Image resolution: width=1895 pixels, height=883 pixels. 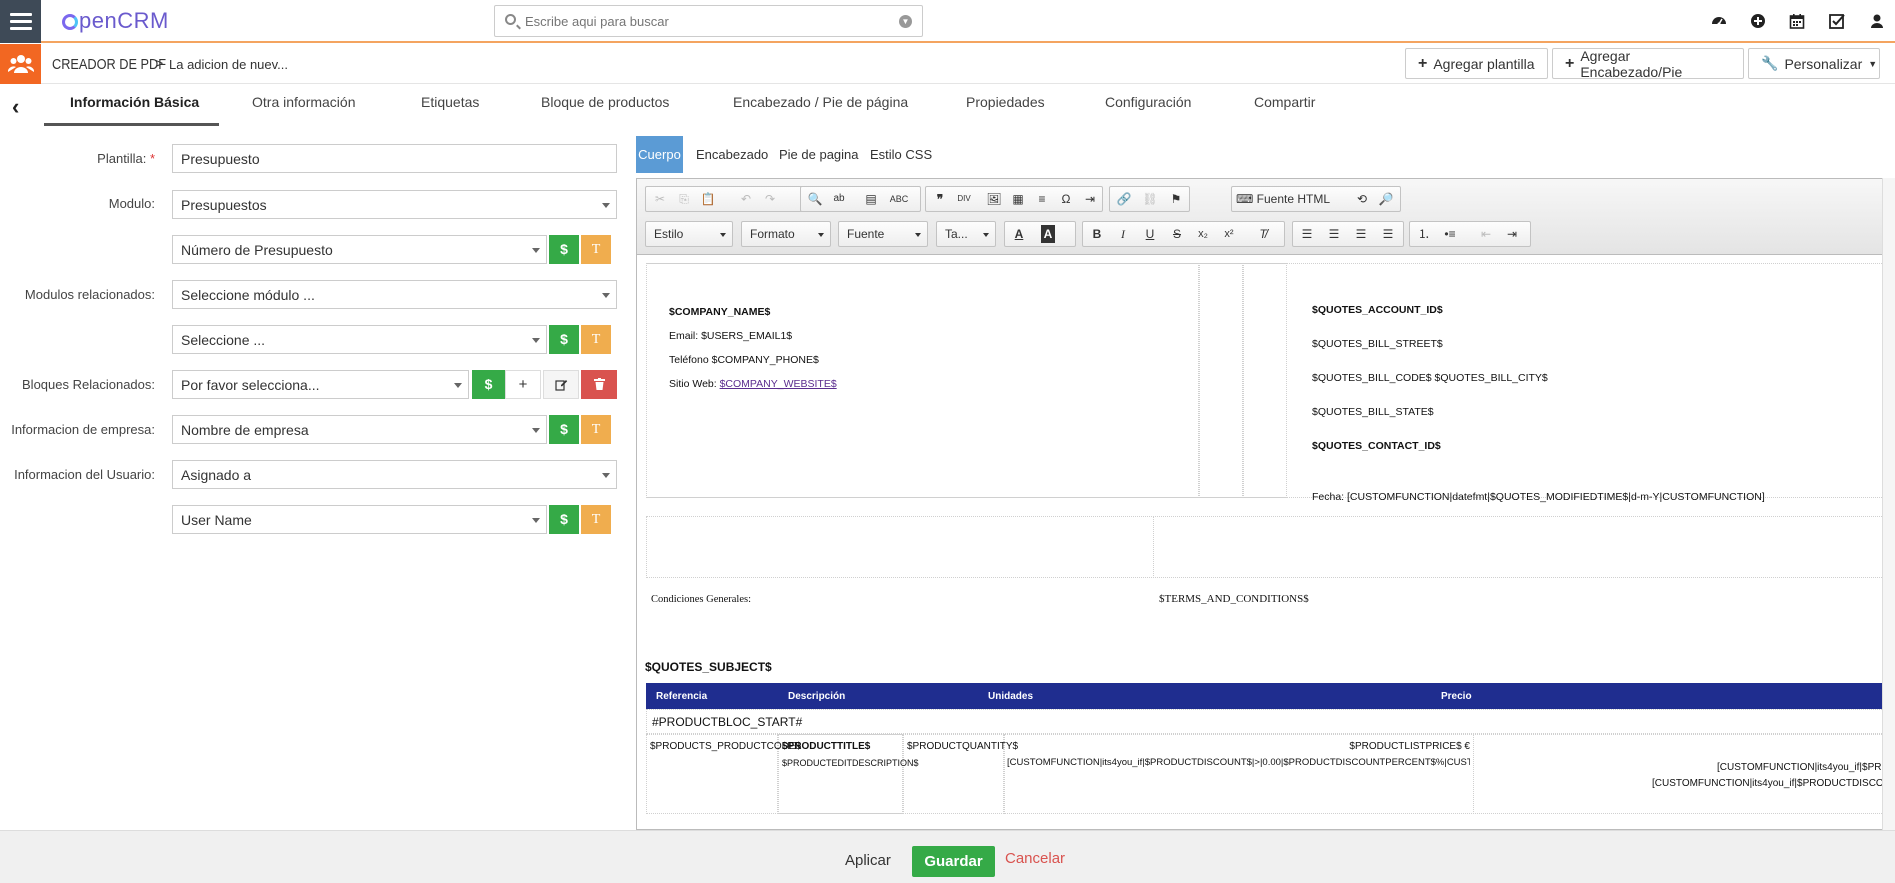 What do you see at coordinates (901, 154) in the screenshot?
I see `editor-tab-css: Estilo CSS` at bounding box center [901, 154].